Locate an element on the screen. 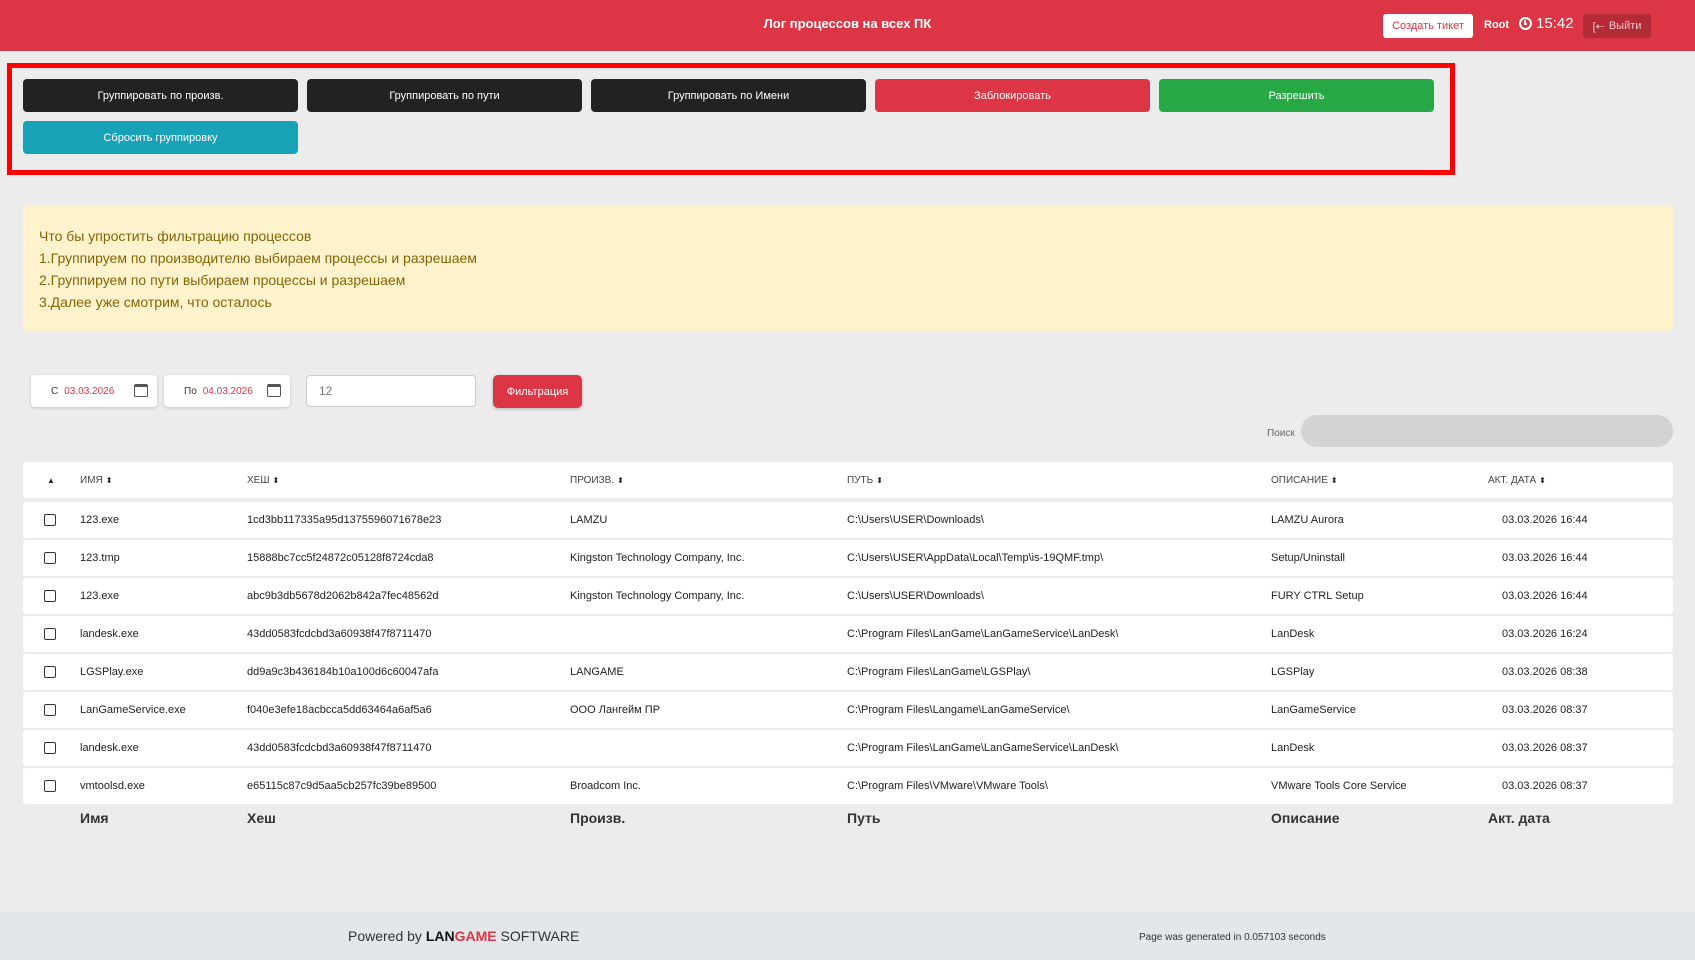 Image resolution: width=1695 pixels, height=960 pixels. sort-up-icon: ▲ is located at coordinates (51, 480).